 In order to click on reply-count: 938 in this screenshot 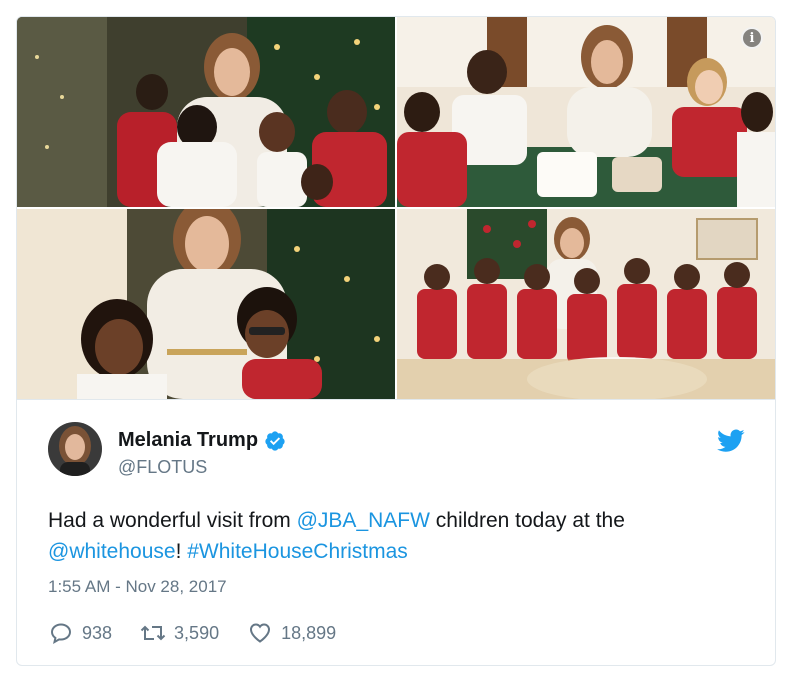, I will do `click(97, 632)`.